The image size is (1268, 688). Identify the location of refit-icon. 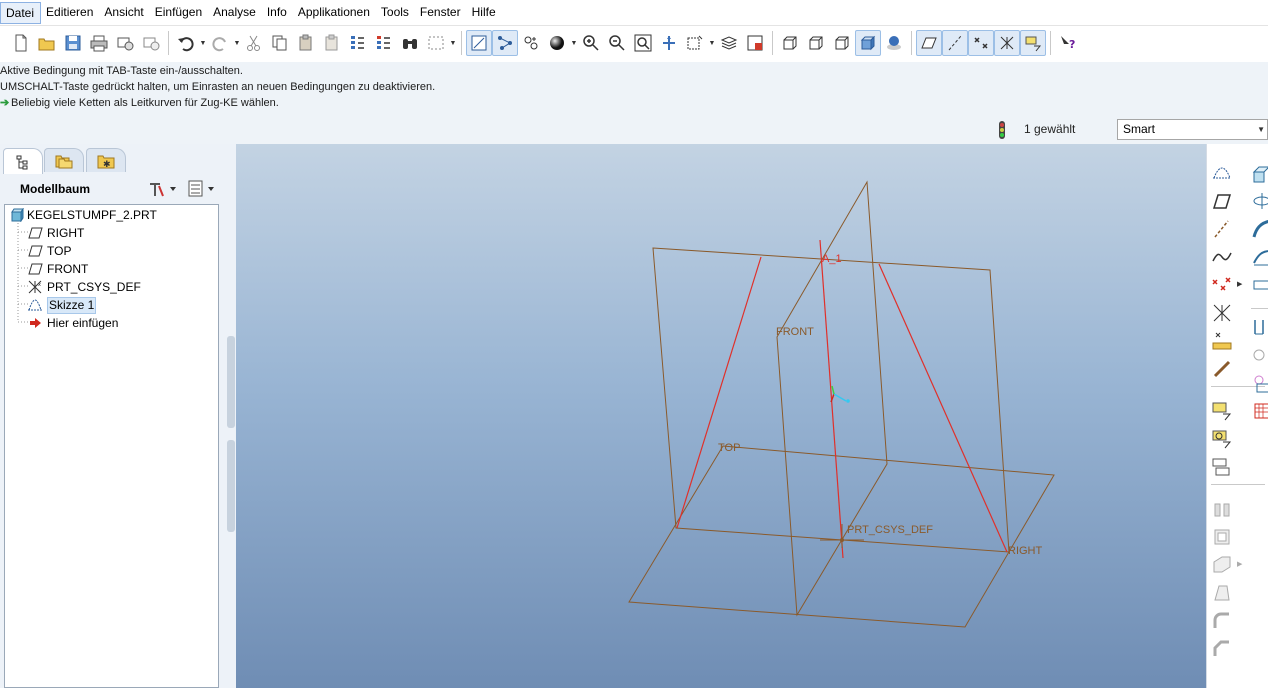
(479, 43).